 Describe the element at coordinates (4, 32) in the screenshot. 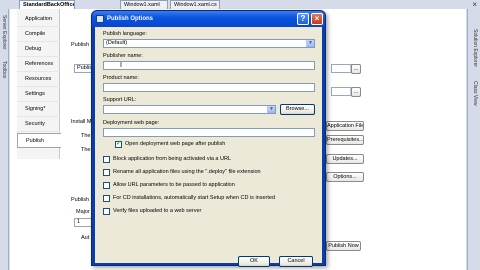

I see `server-explorer-tab: Server Explorer` at that location.